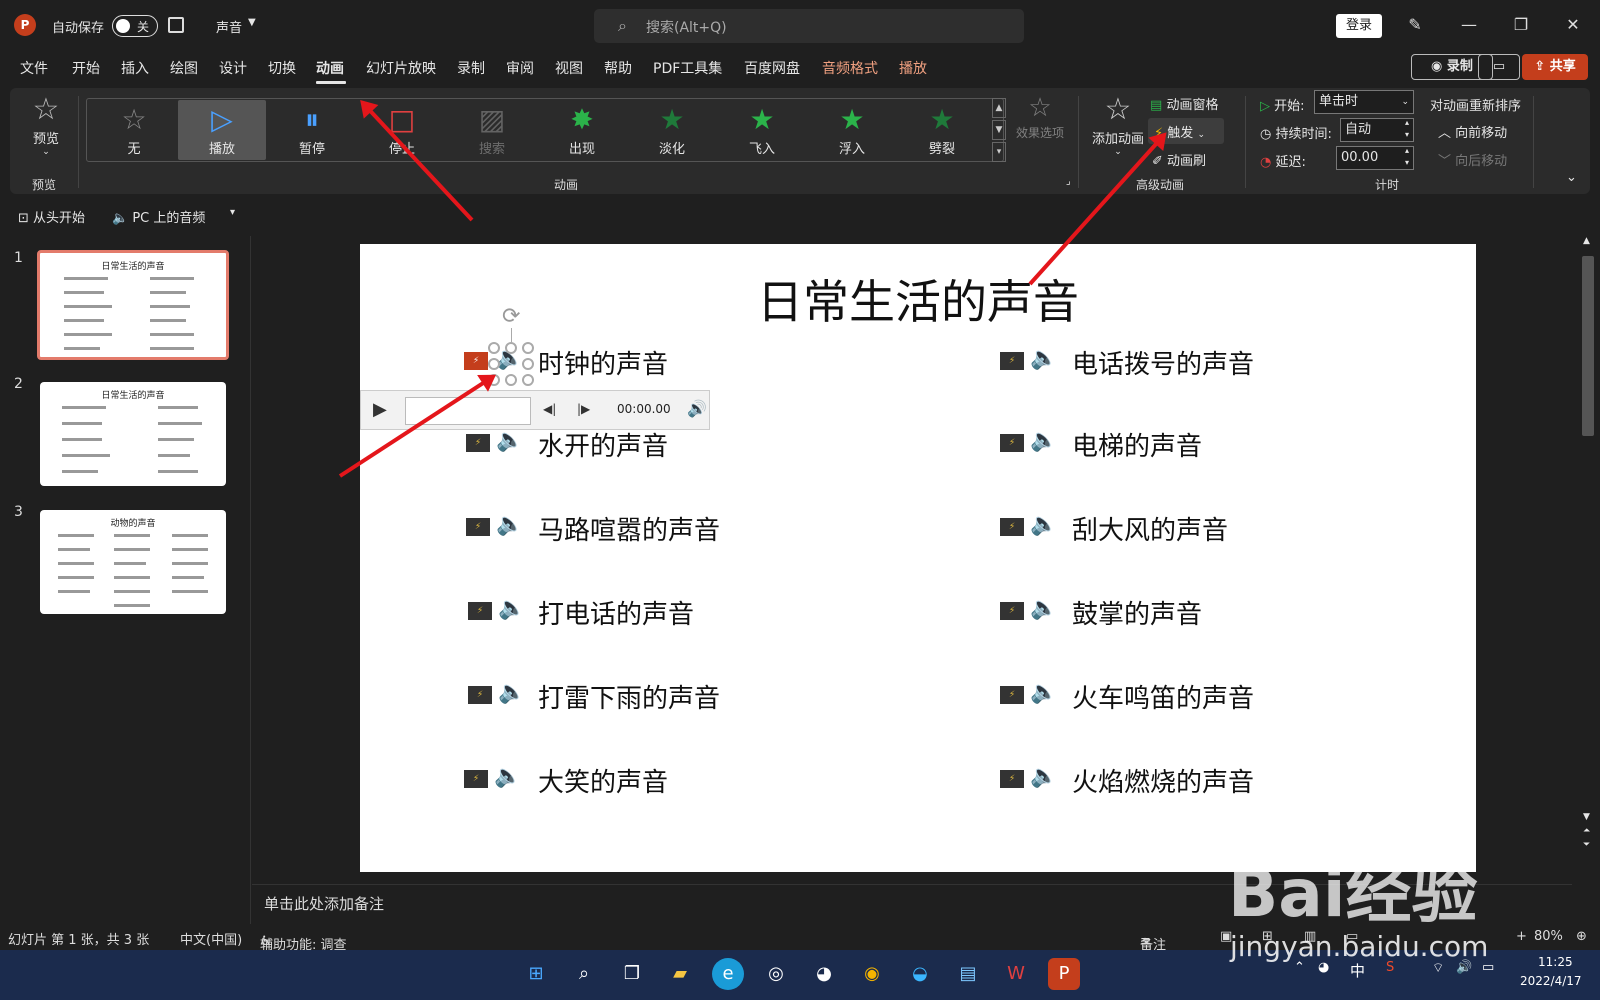  What do you see at coordinates (1551, 981) in the screenshot?
I see `clock-date: 2022/4/17` at bounding box center [1551, 981].